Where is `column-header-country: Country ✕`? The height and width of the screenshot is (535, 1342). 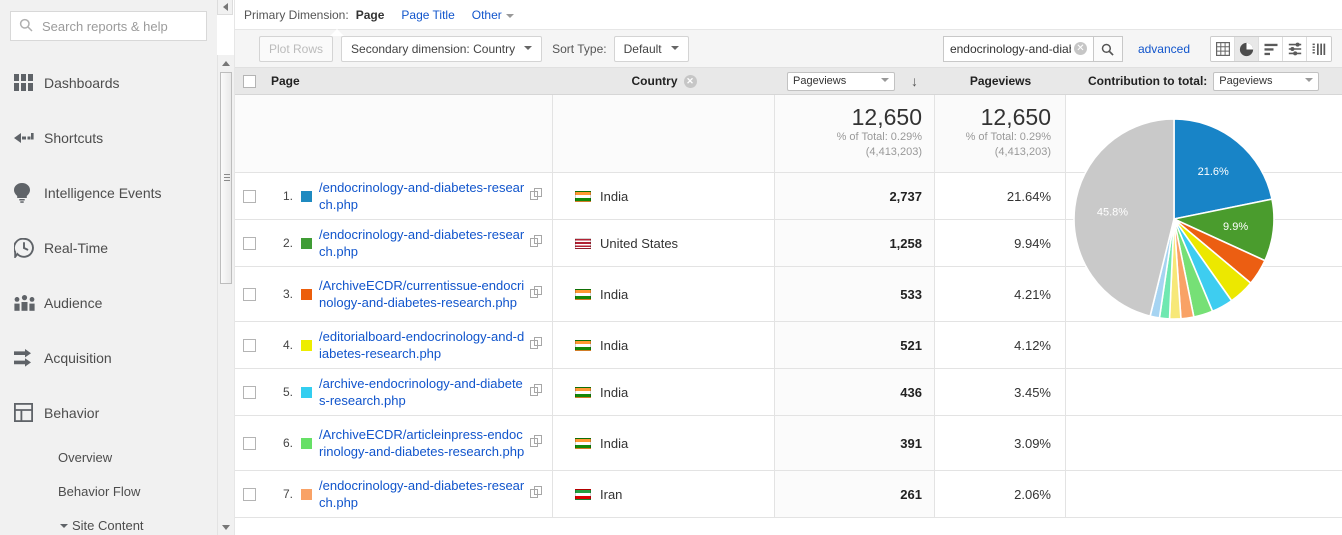 column-header-country: Country ✕ is located at coordinates (664, 81).